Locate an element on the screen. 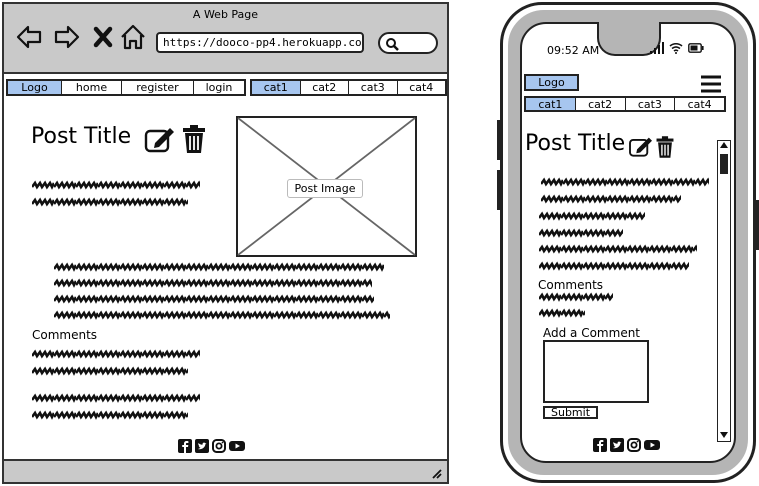 The height and width of the screenshot is (486, 759). forward-arrow-icon is located at coordinates (67, 37).